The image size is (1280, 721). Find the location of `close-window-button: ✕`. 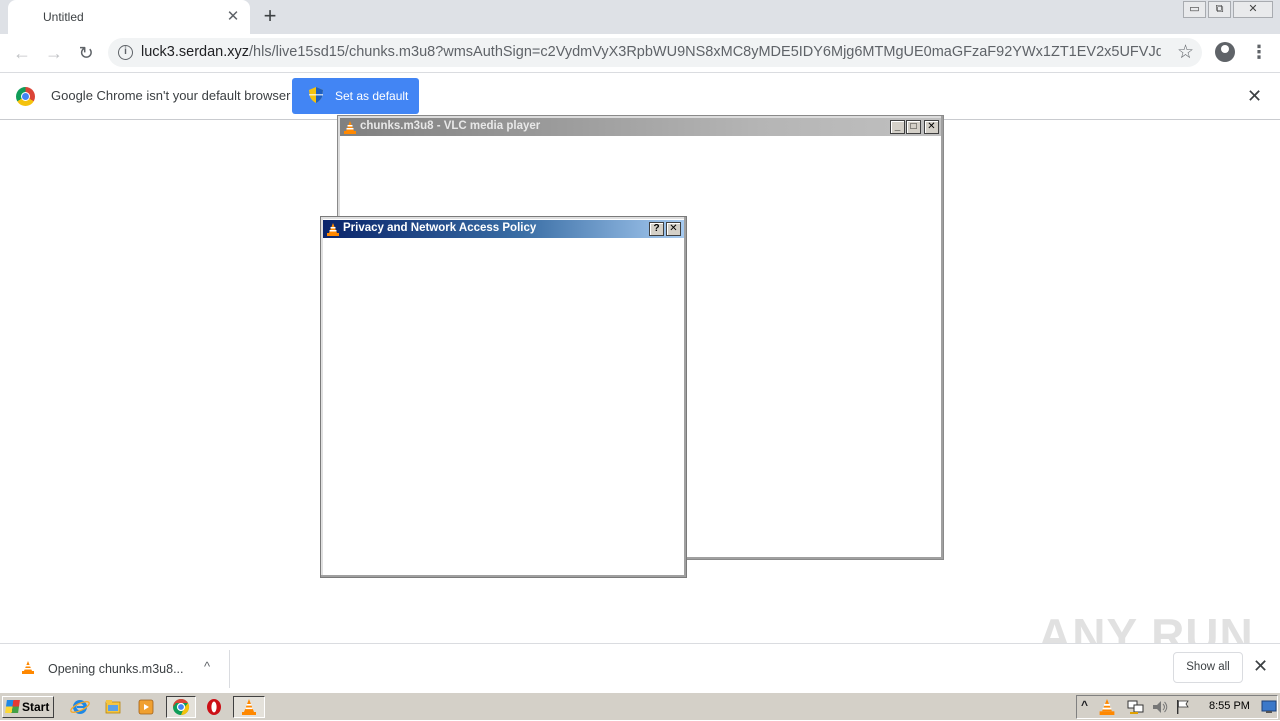

close-window-button: ✕ is located at coordinates (1253, 9).